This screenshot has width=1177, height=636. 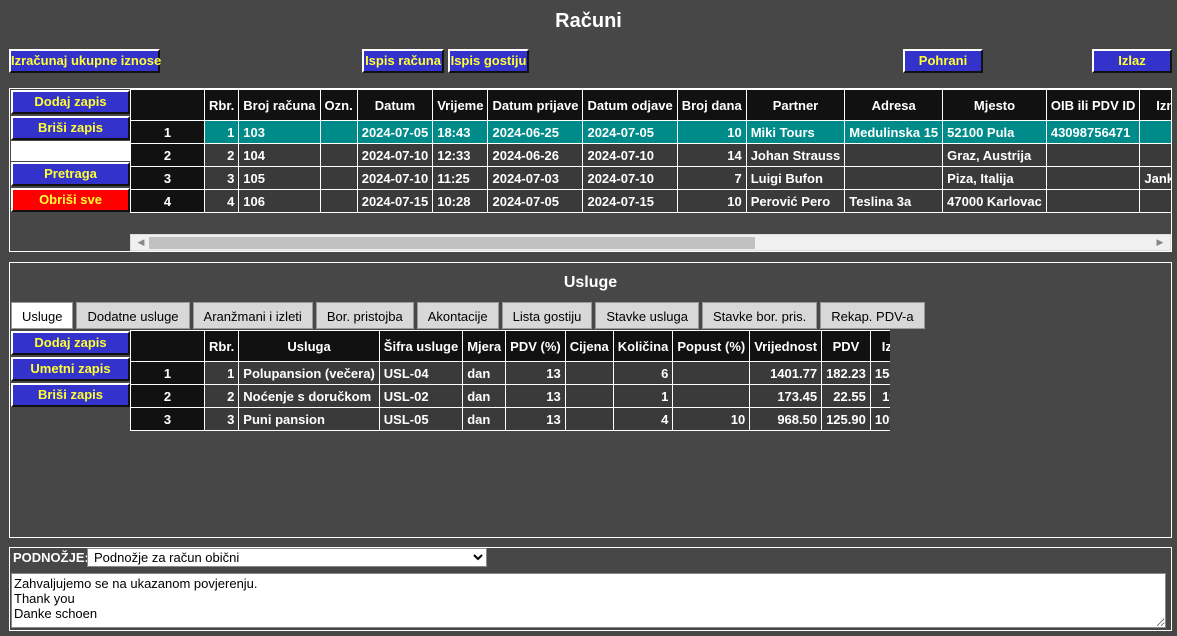 What do you see at coordinates (484, 346) in the screenshot?
I see `services-column-header: Mjera` at bounding box center [484, 346].